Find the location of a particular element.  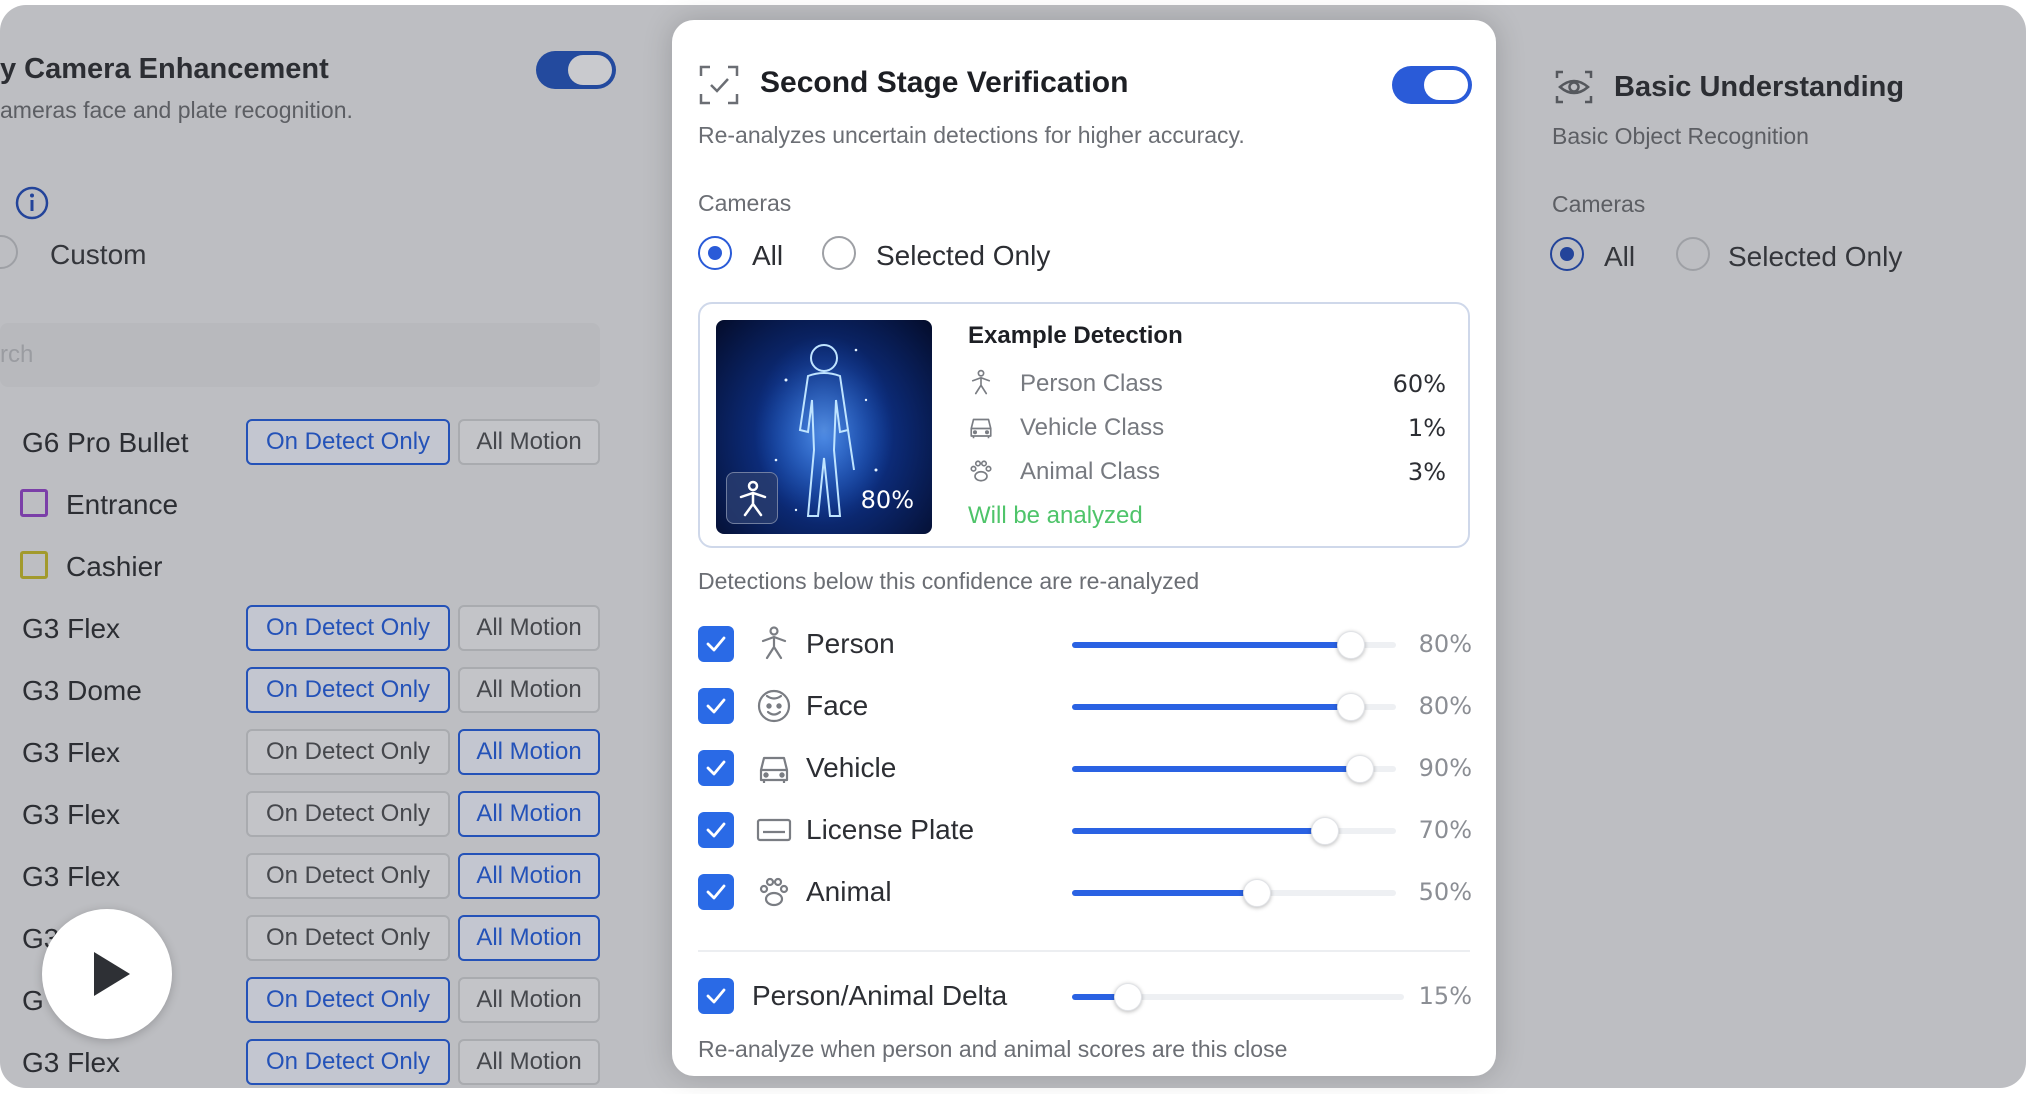

card-title: Second Stage Verification is located at coordinates (944, 82).